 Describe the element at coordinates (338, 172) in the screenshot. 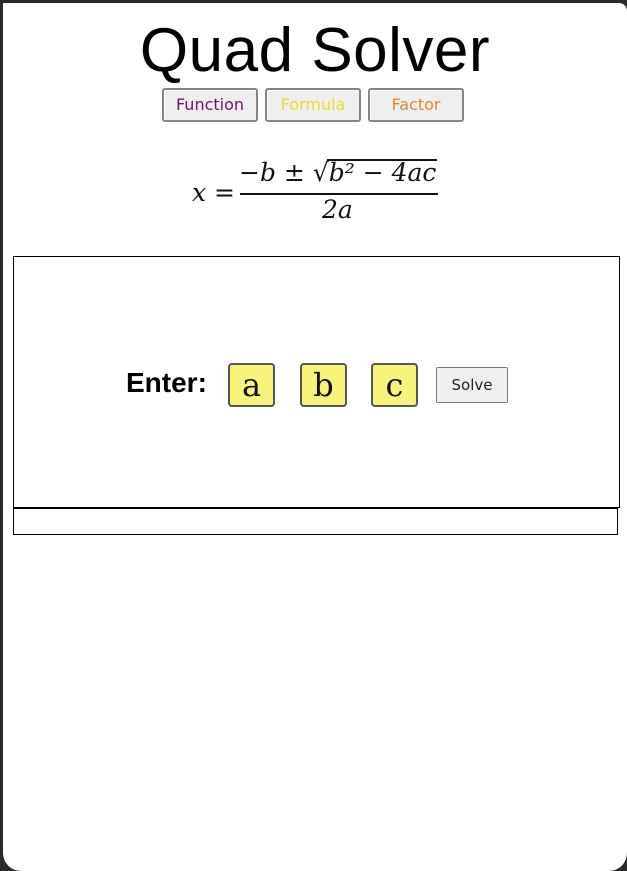

I see `formula-numerator: −b ± √b² − 4ac` at that location.